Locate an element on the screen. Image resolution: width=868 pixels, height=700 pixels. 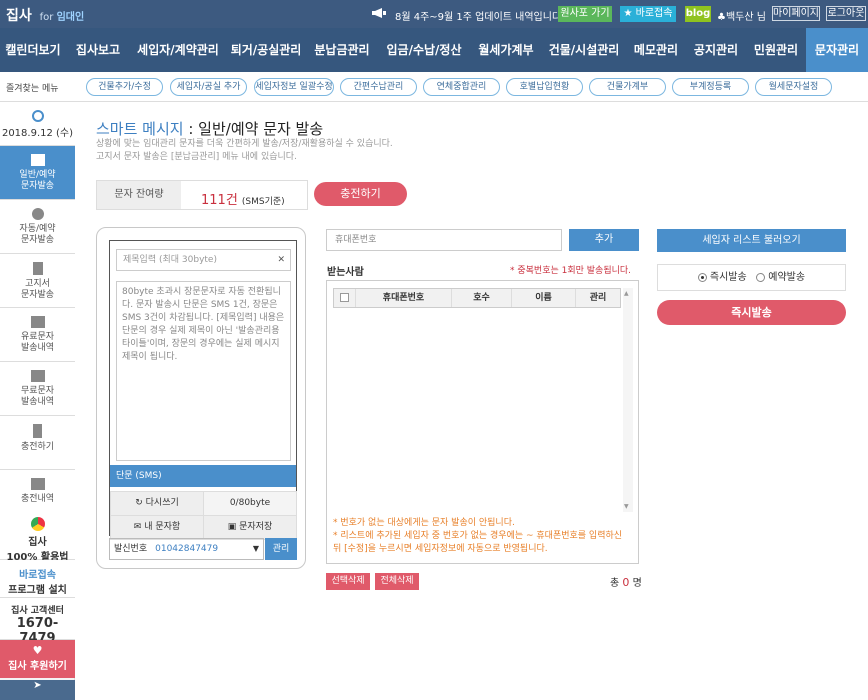
logout-button: 로그아웃 is located at coordinates (846, 13).